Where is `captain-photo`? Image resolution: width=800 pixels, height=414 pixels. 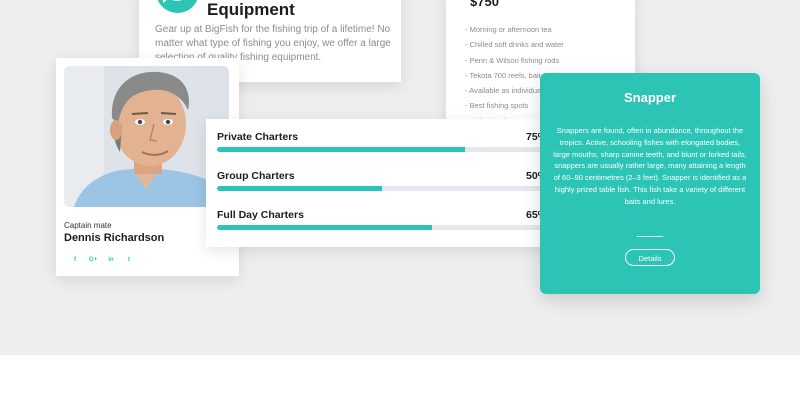 captain-photo is located at coordinates (146, 136).